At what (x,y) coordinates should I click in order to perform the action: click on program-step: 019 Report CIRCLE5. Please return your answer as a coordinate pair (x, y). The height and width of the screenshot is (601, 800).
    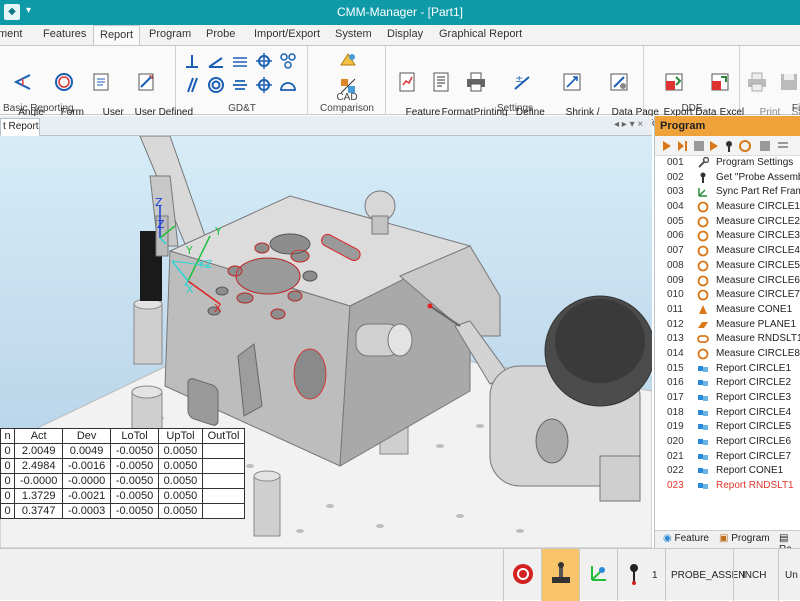
    Looking at the image, I should click on (727, 427).